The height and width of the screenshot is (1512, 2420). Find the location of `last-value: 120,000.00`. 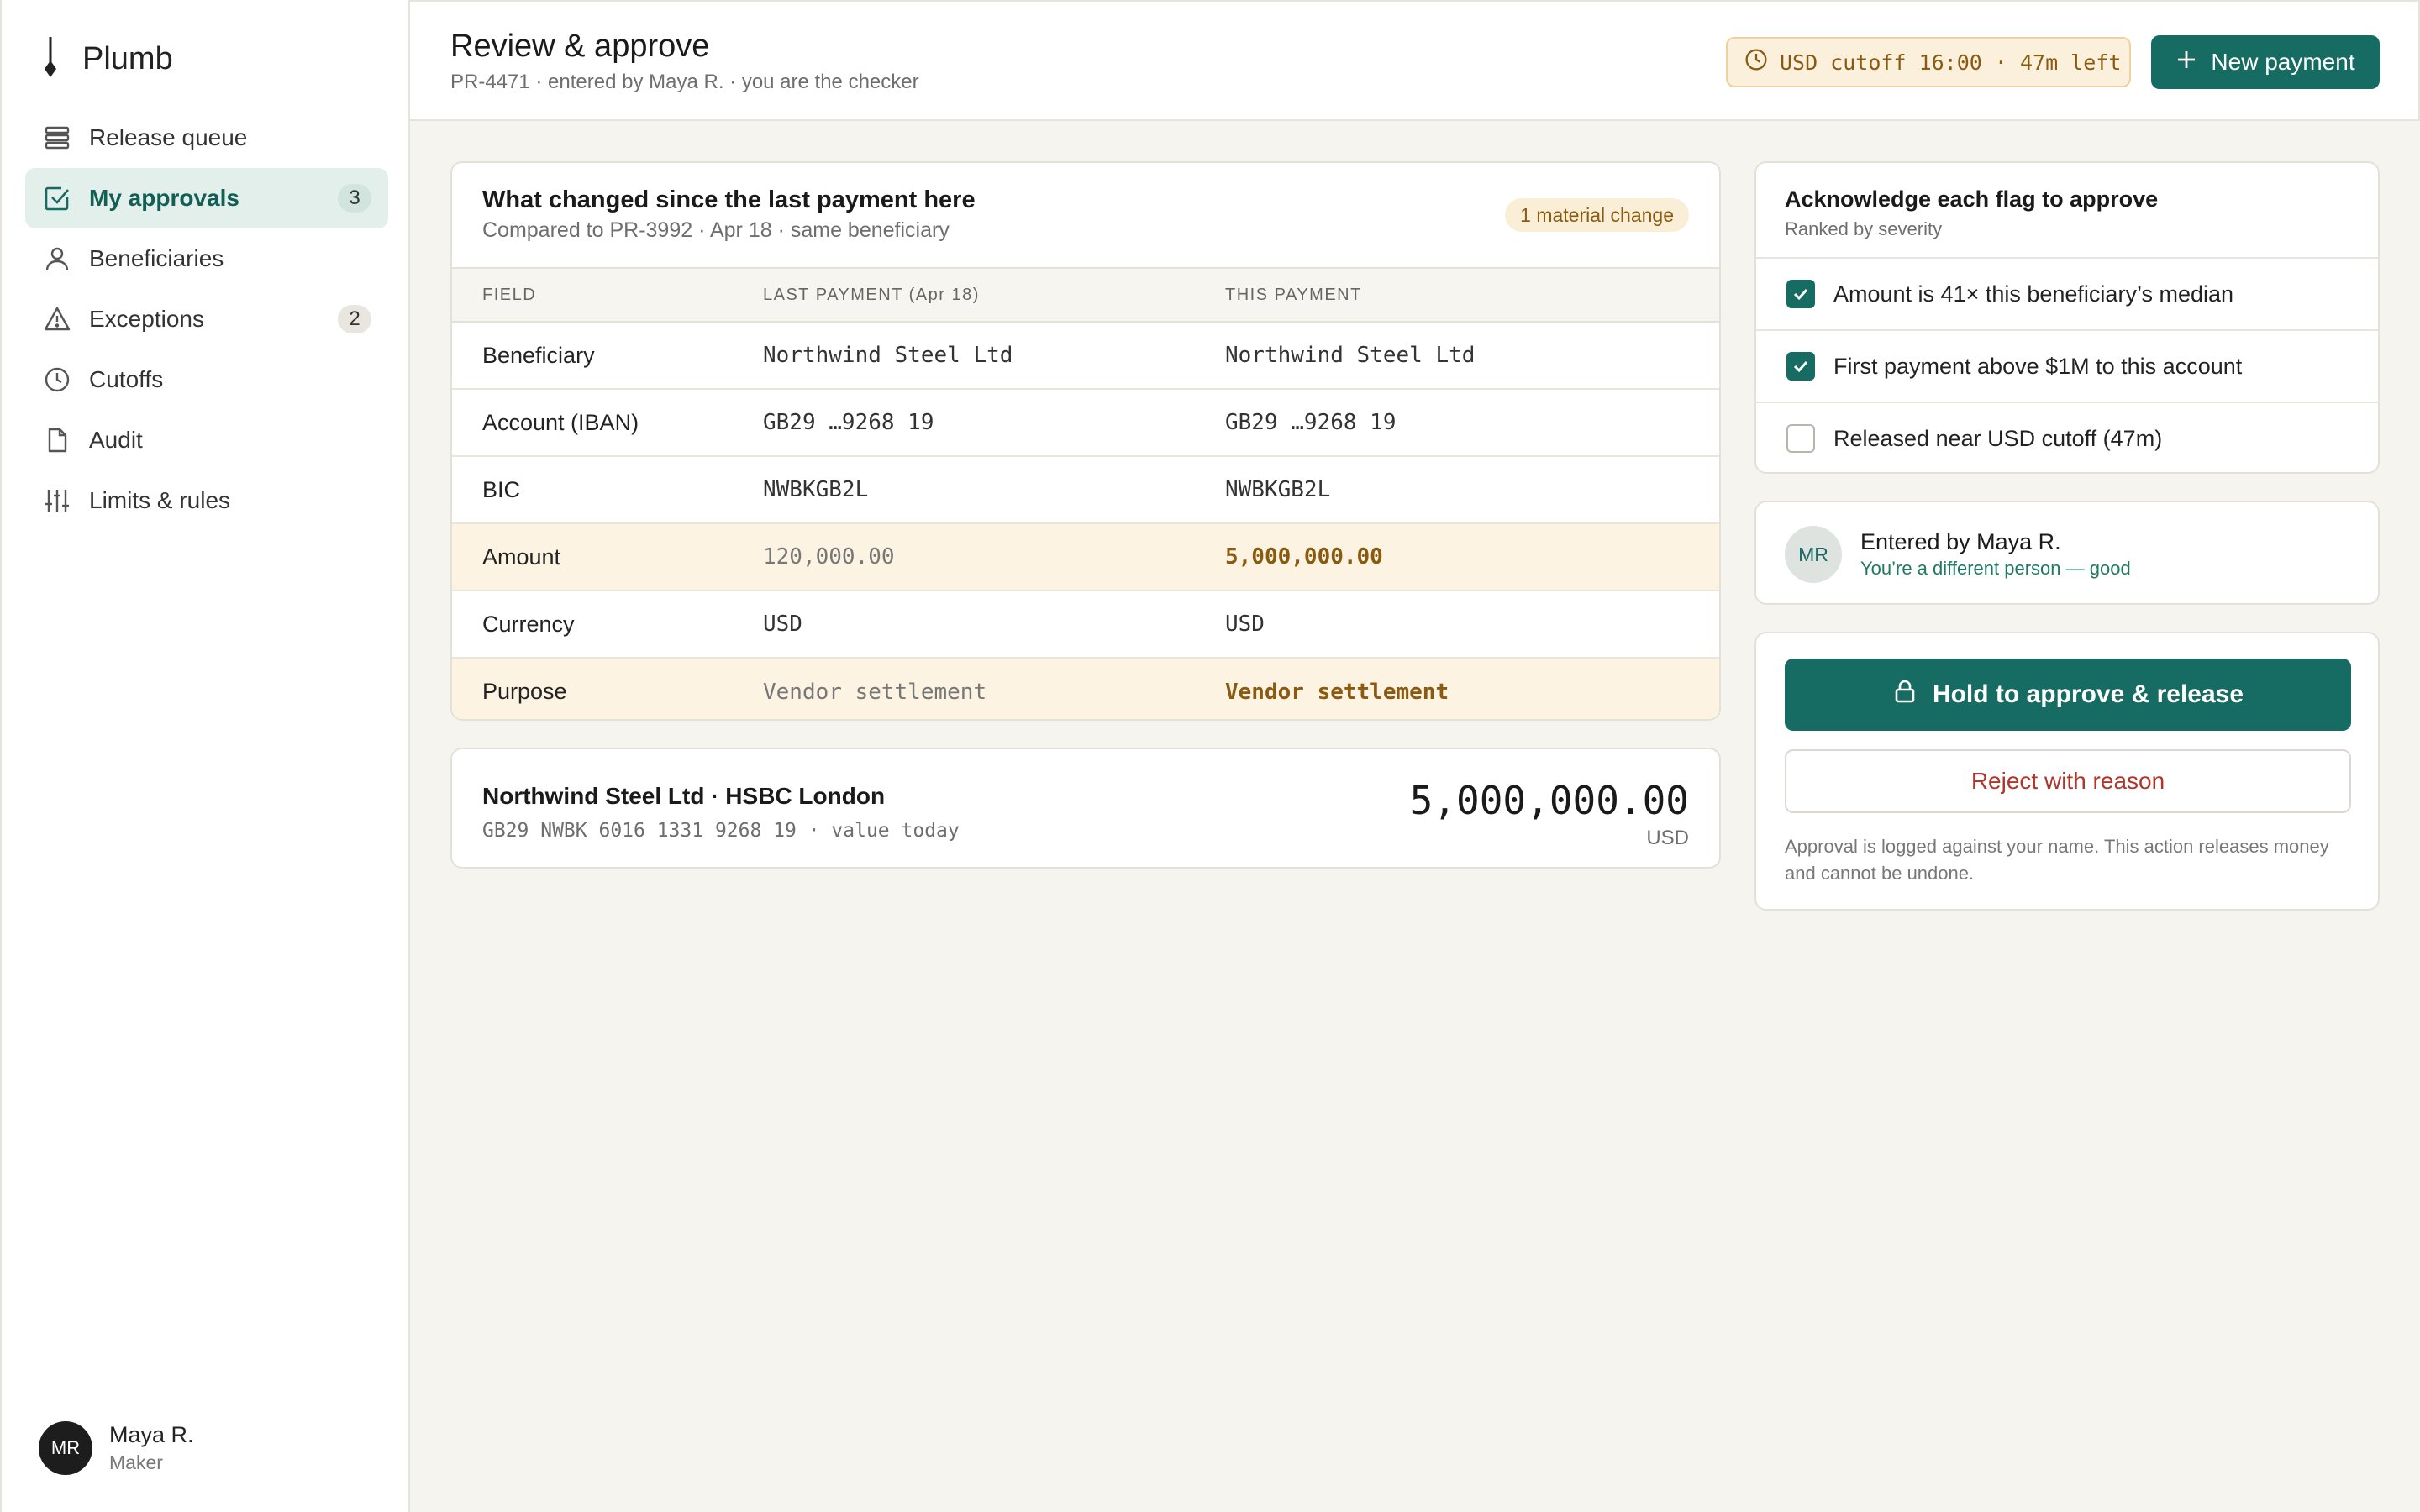

last-value: 120,000.00 is located at coordinates (994, 557).